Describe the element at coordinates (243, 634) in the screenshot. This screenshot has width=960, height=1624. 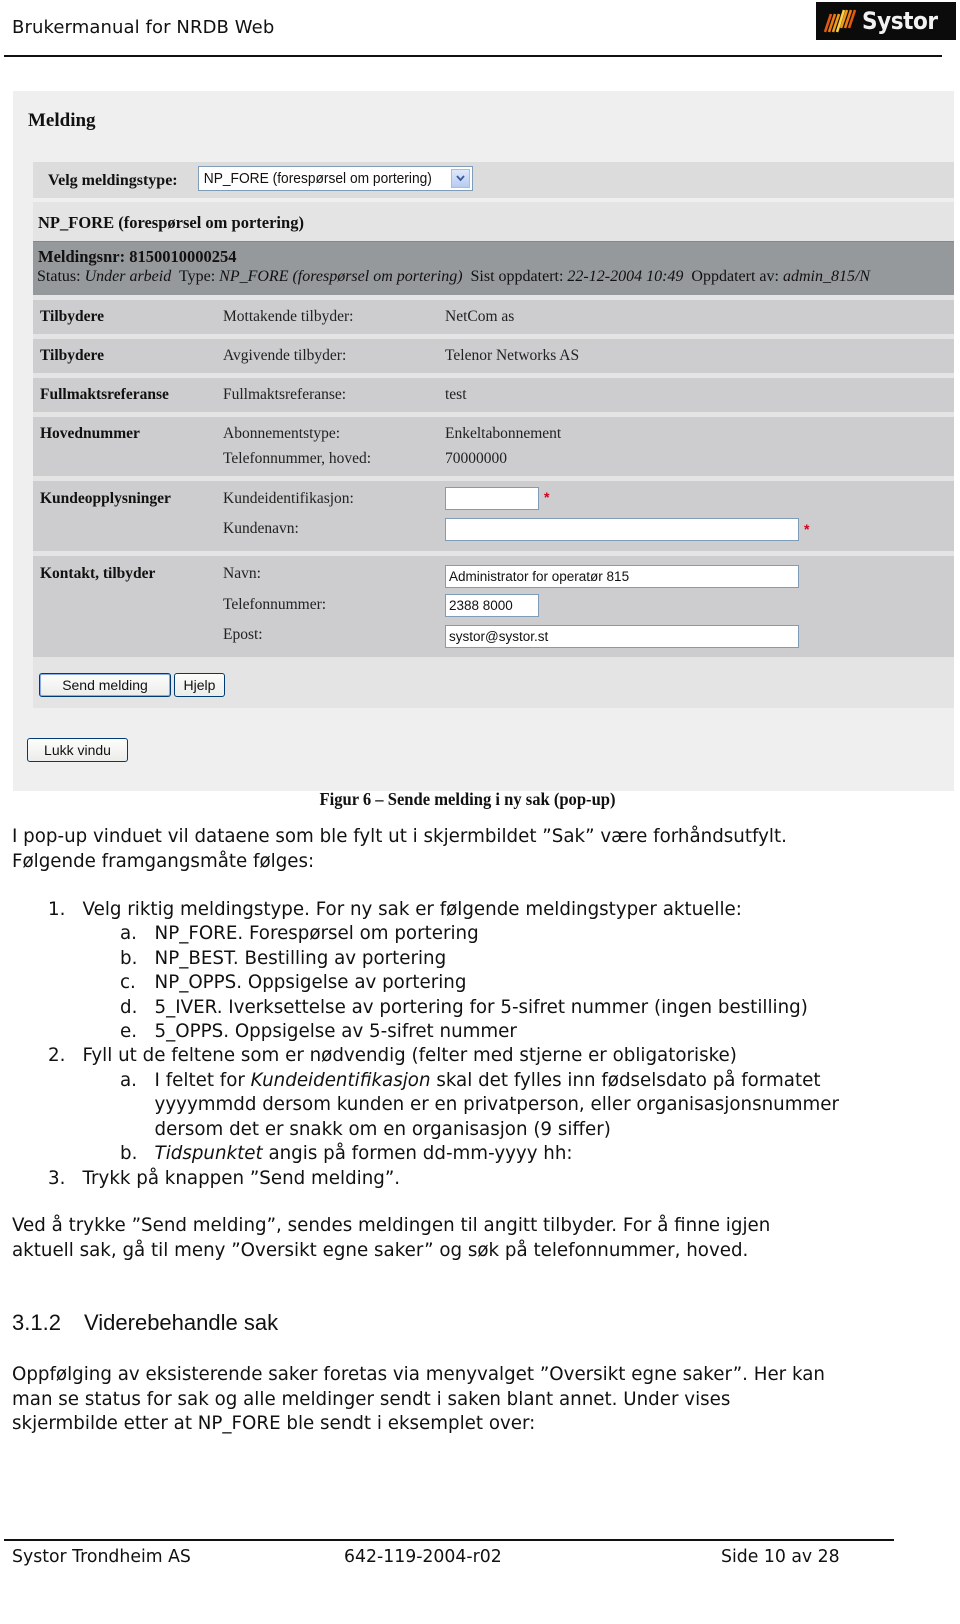
I see `contact-email-label: Epost:` at that location.